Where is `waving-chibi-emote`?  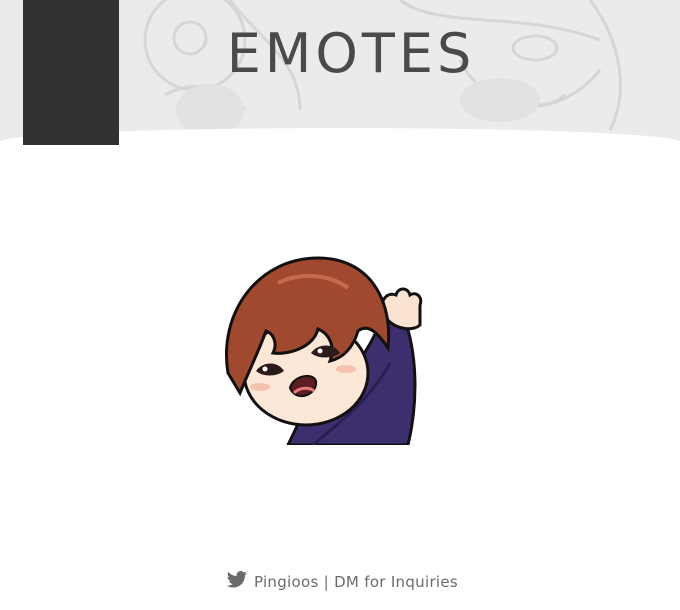 waving-chibi-emote is located at coordinates (320, 350).